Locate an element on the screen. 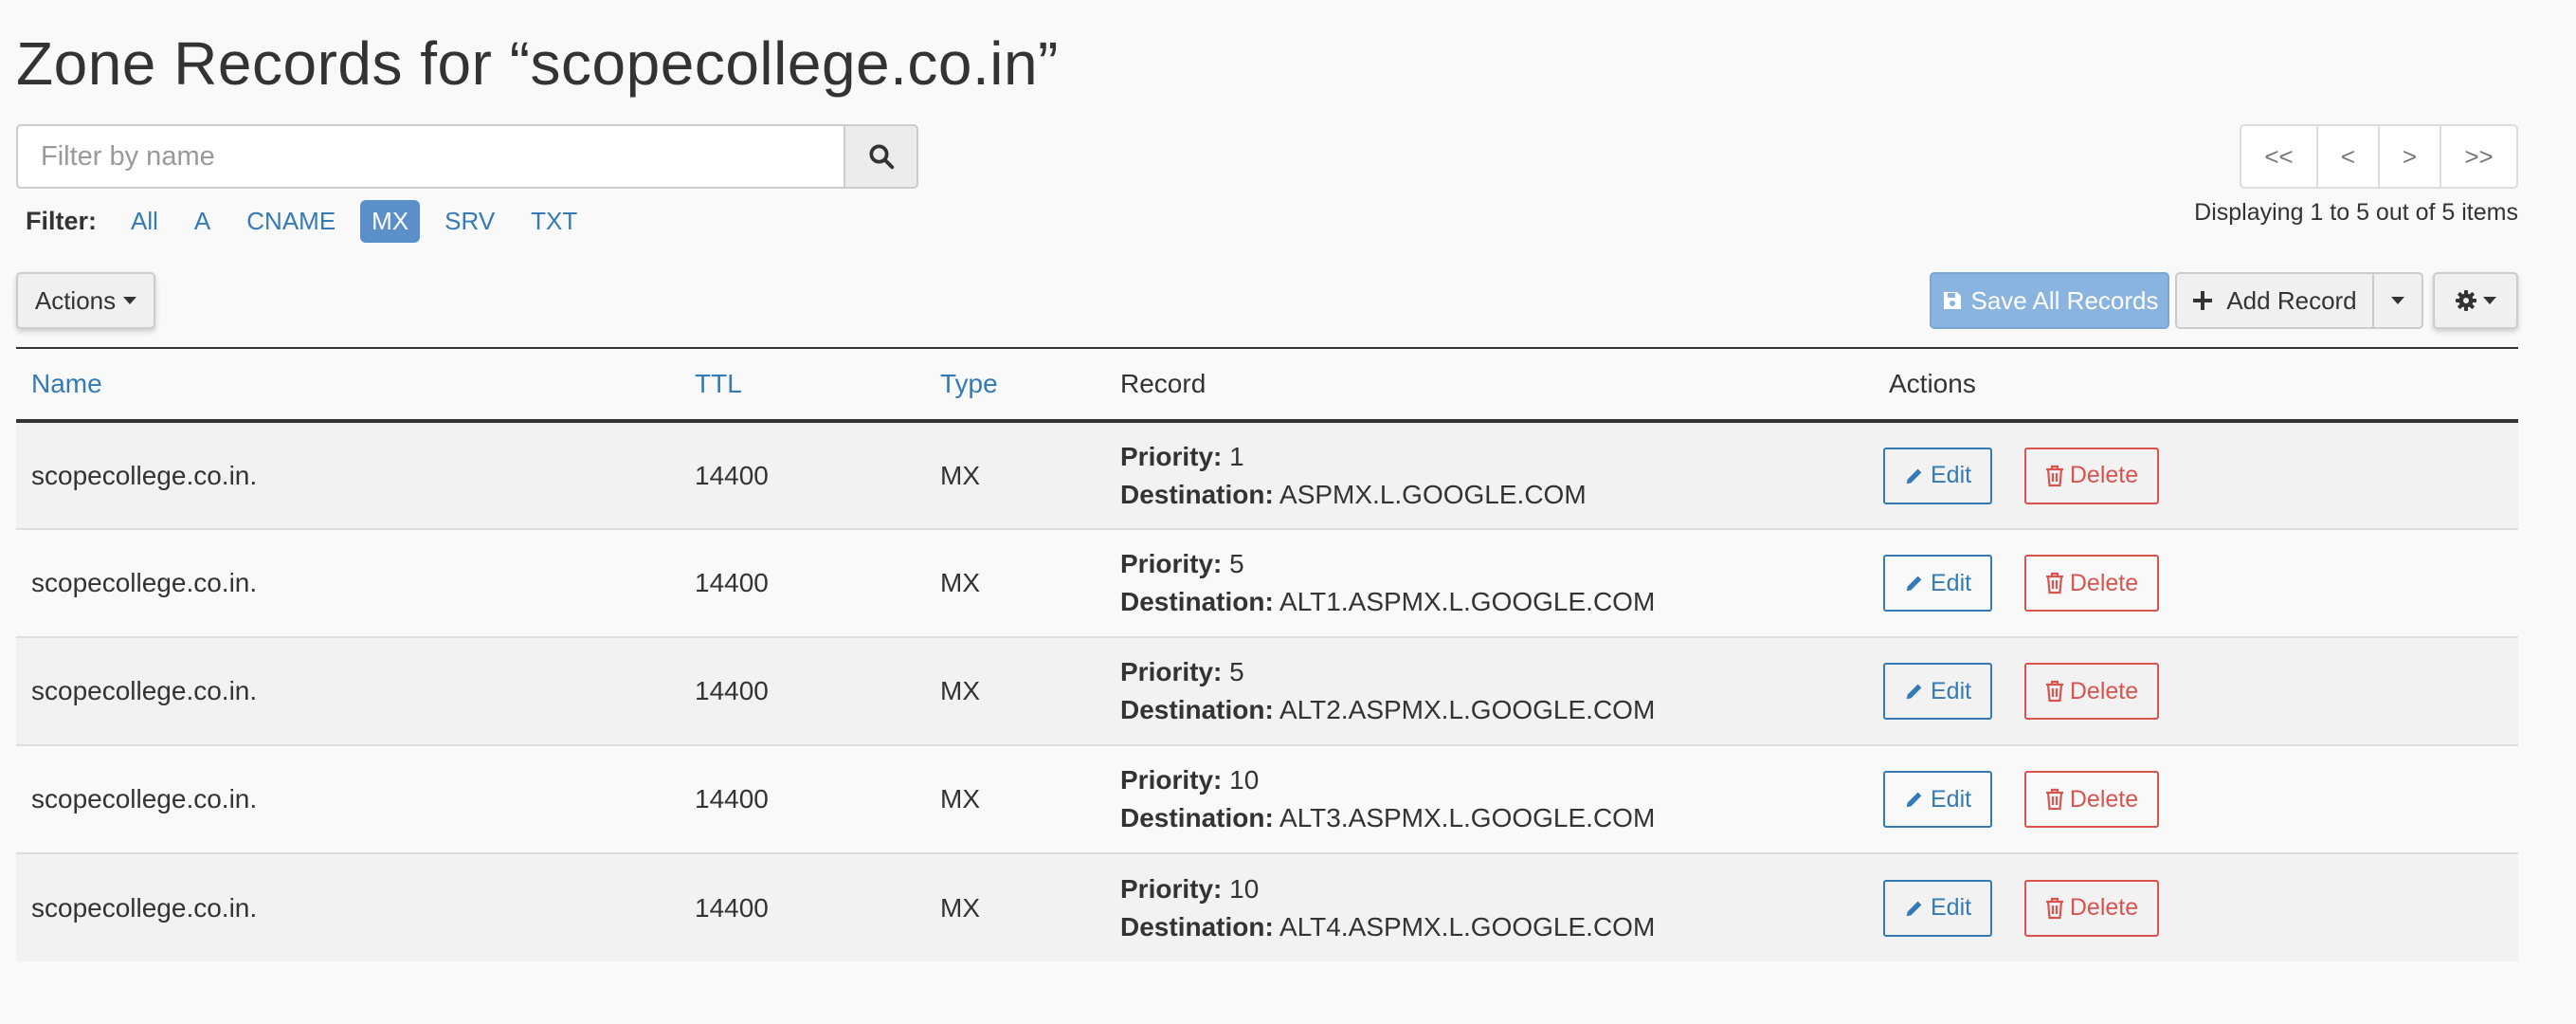  add-record-label: Add Record is located at coordinates (2291, 300).